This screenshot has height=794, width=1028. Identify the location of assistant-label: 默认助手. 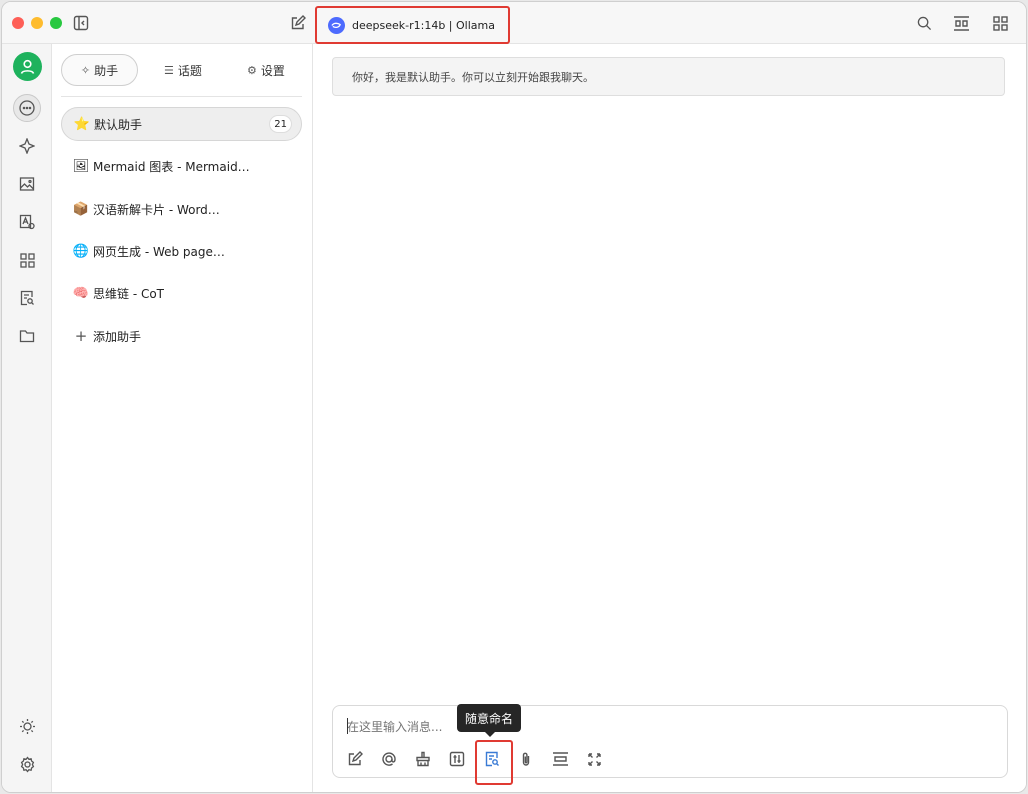
(118, 124).